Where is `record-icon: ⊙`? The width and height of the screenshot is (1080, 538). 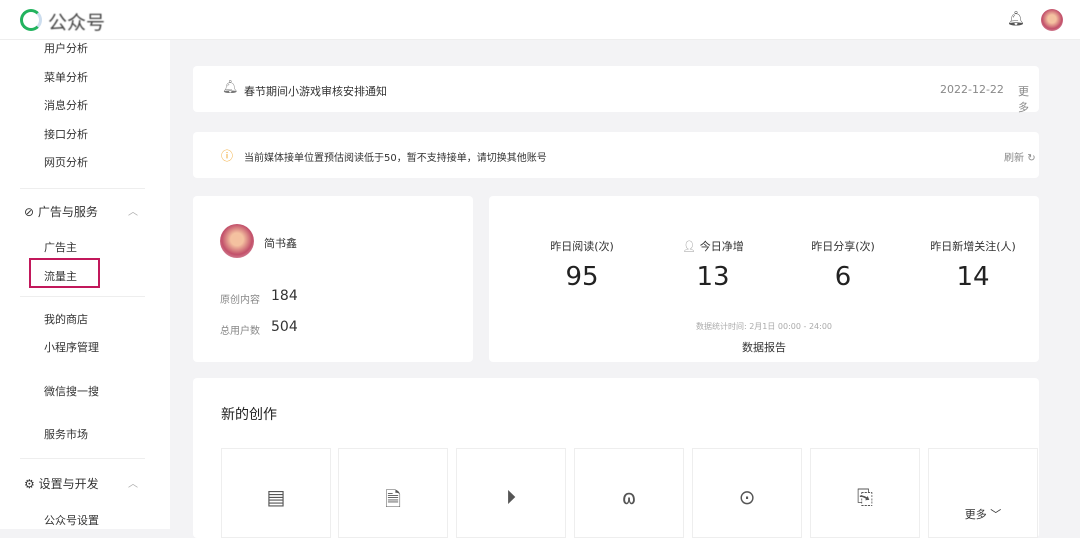
record-icon: ⊙ is located at coordinates (747, 497).